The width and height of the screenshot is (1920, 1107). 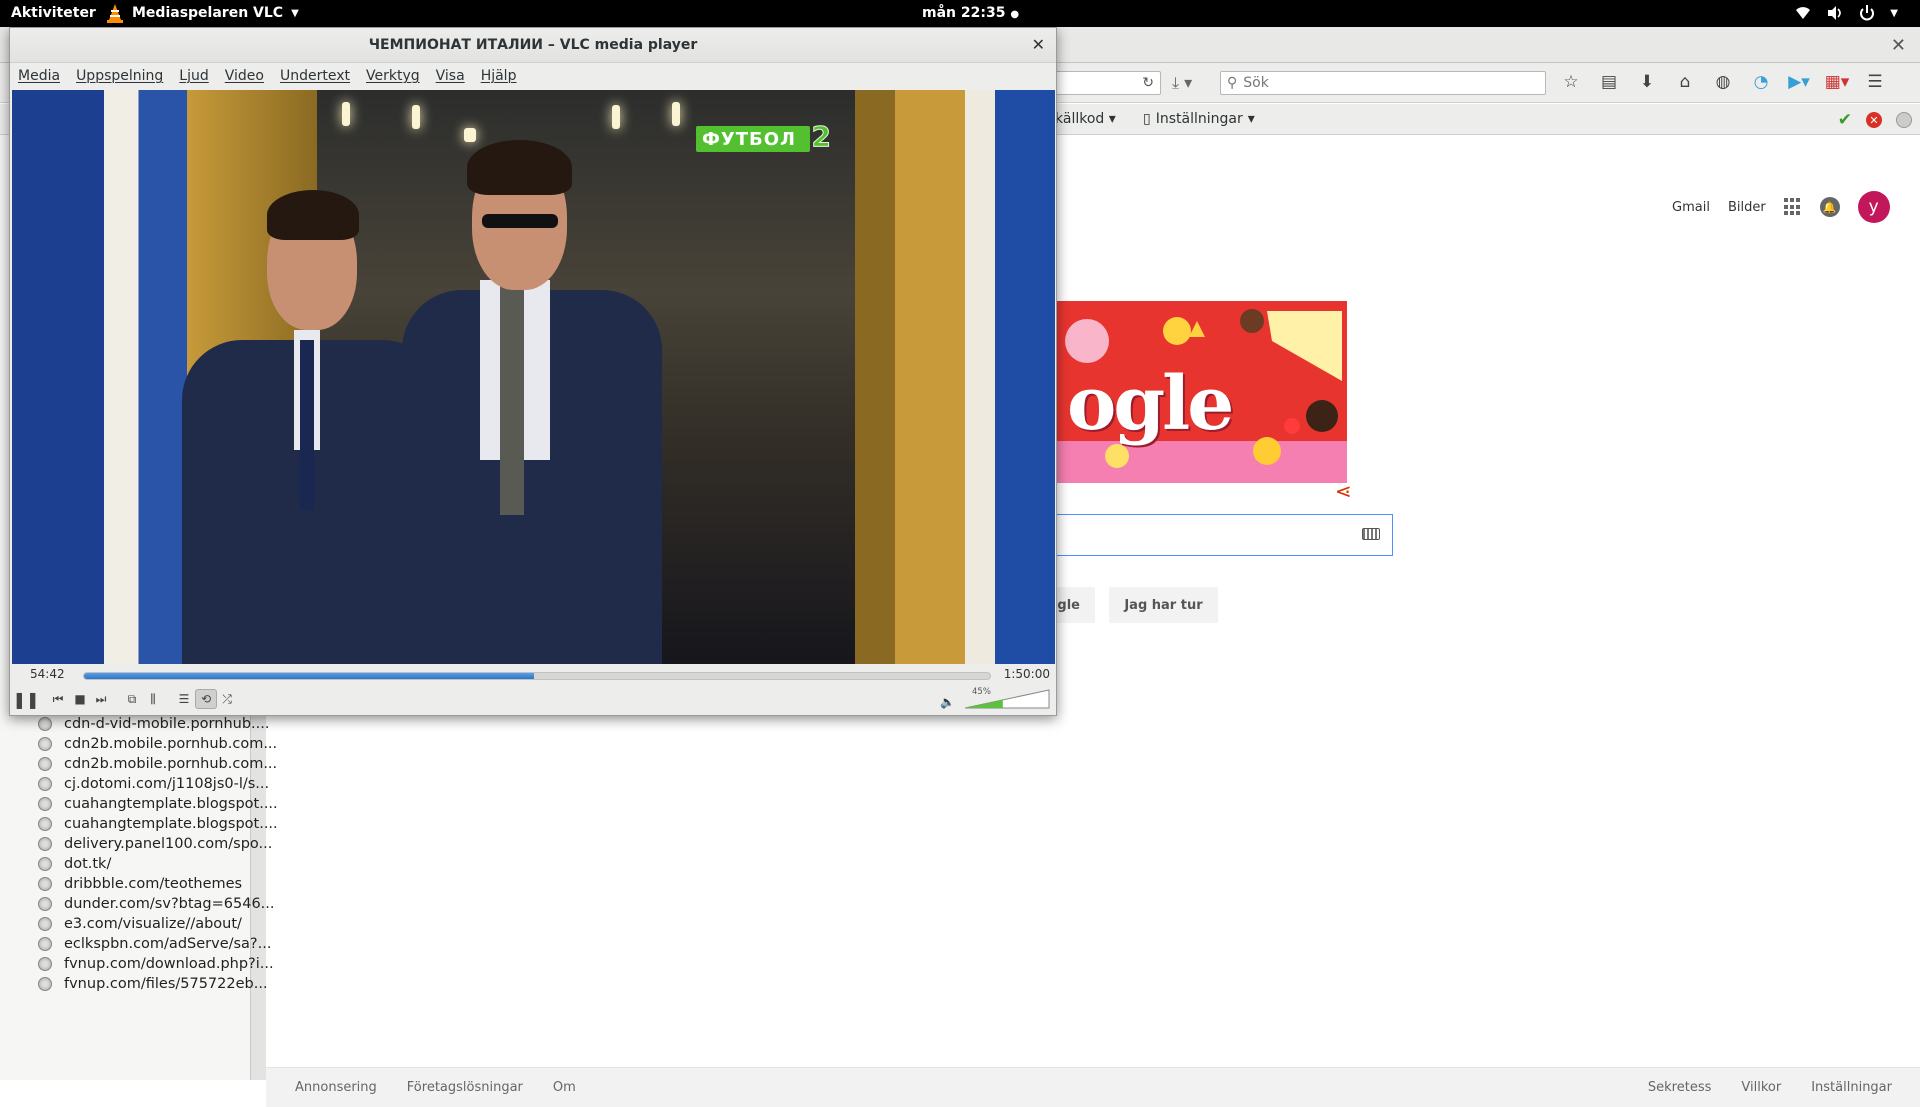 What do you see at coordinates (206, 699) in the screenshot?
I see `loop-button: ⟲` at bounding box center [206, 699].